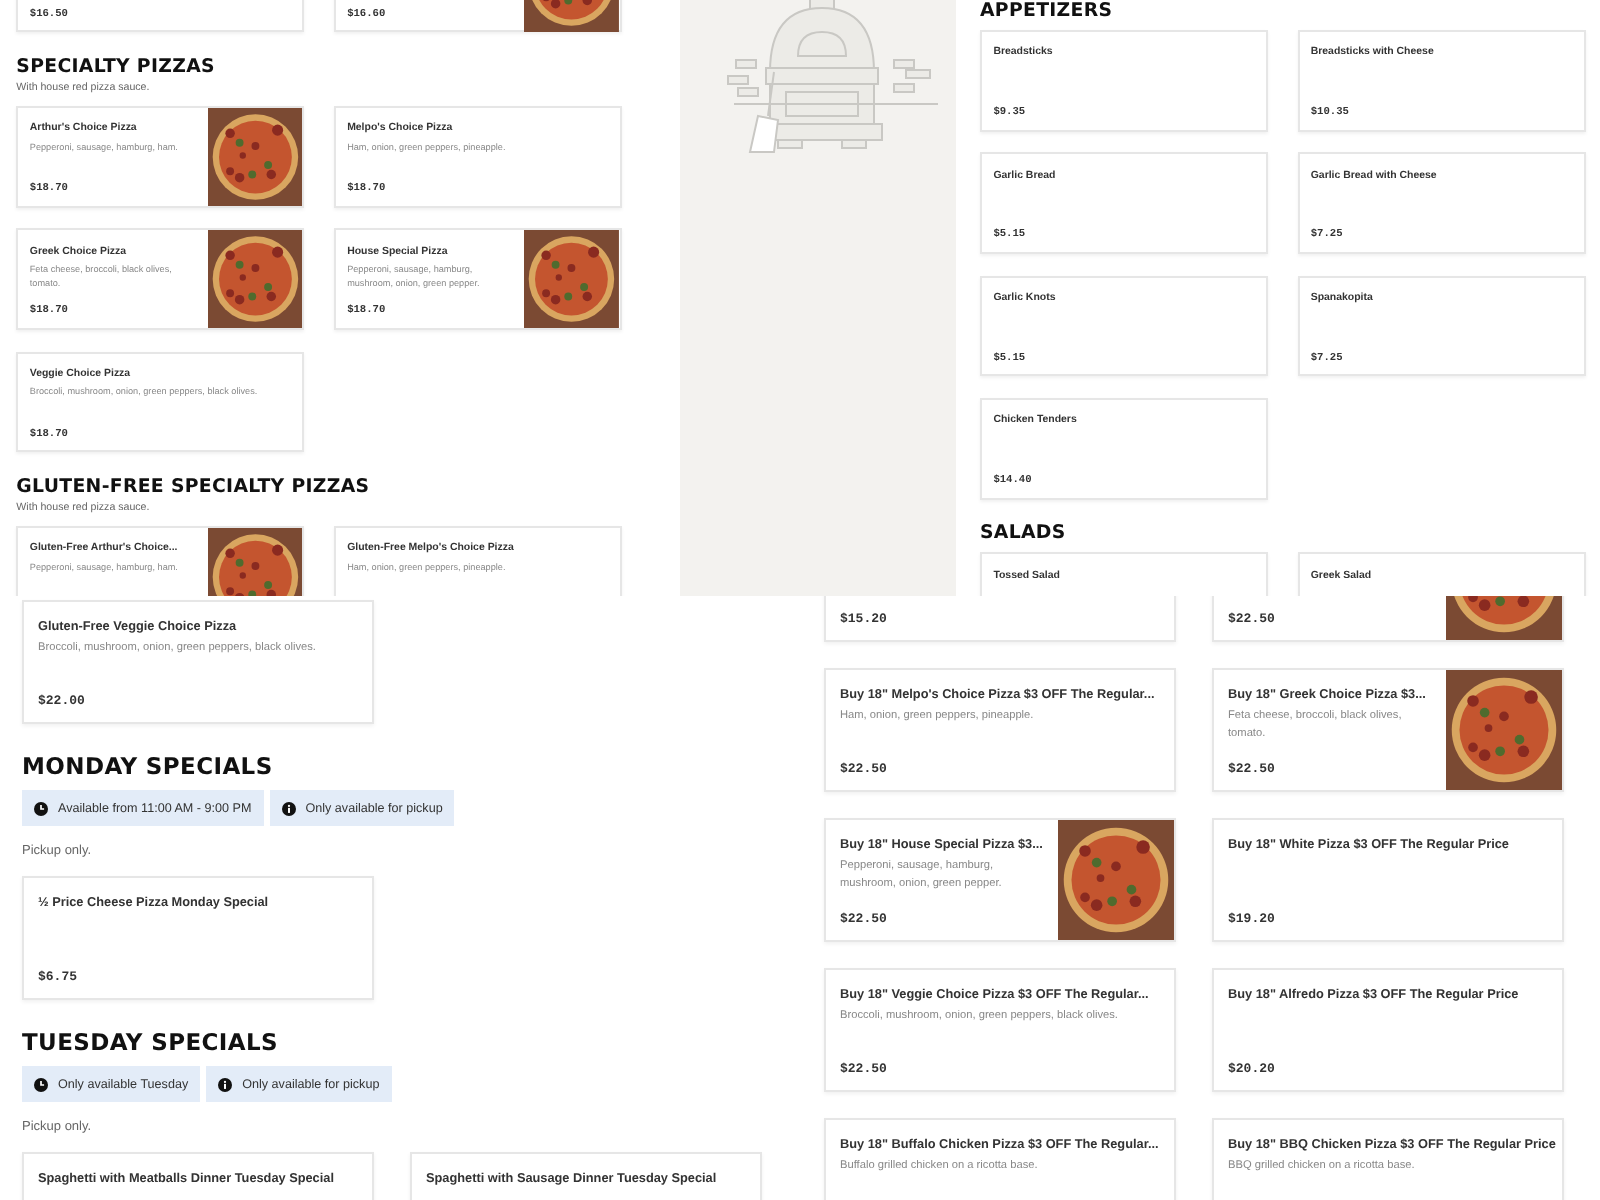 This screenshot has width=1600, height=1200. I want to click on section-heading: MONDAY SPECIALS, so click(147, 766).